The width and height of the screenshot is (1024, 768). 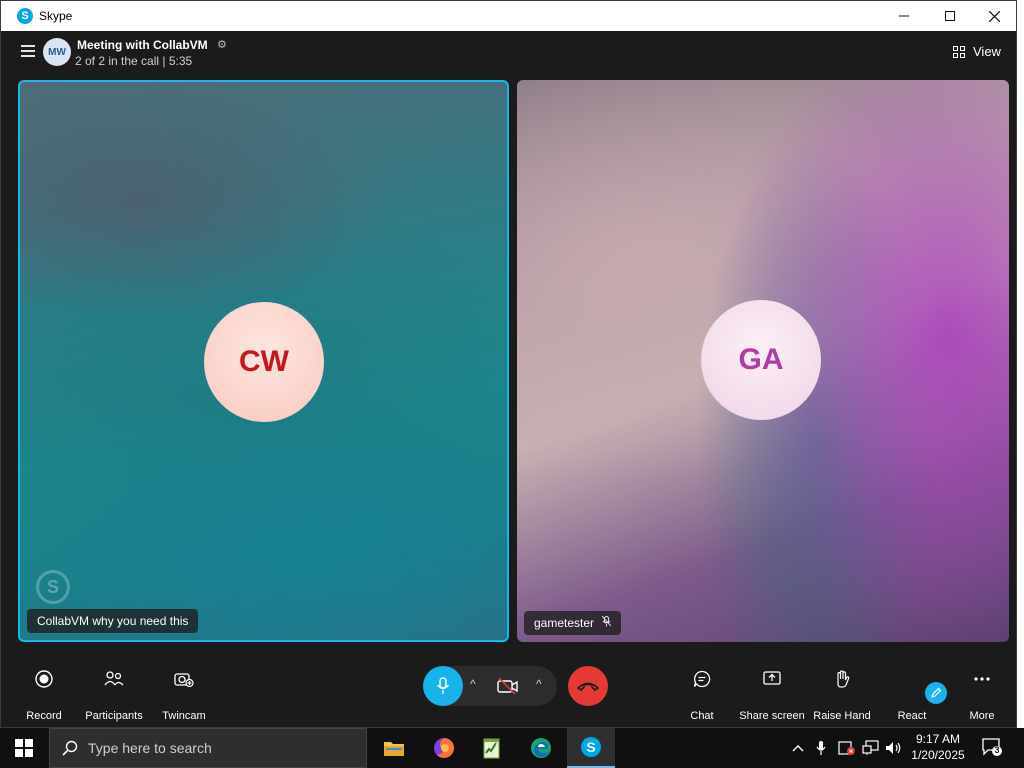 I want to click on taskbar-notepad-plus, so click(x=492, y=748).